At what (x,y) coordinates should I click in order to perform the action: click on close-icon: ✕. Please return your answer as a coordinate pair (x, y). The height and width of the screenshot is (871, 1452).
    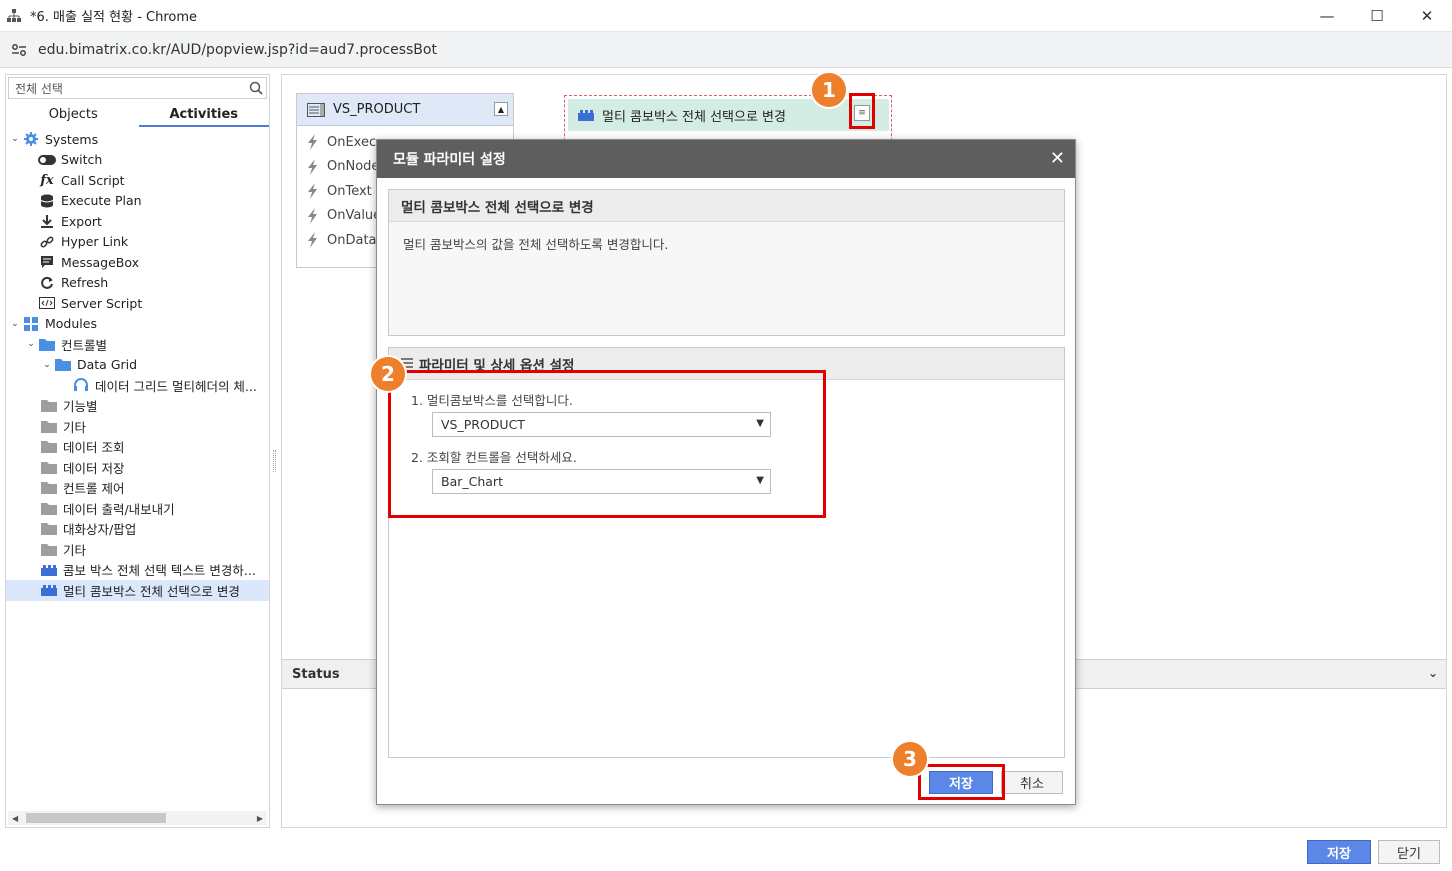
    Looking at the image, I should click on (1057, 158).